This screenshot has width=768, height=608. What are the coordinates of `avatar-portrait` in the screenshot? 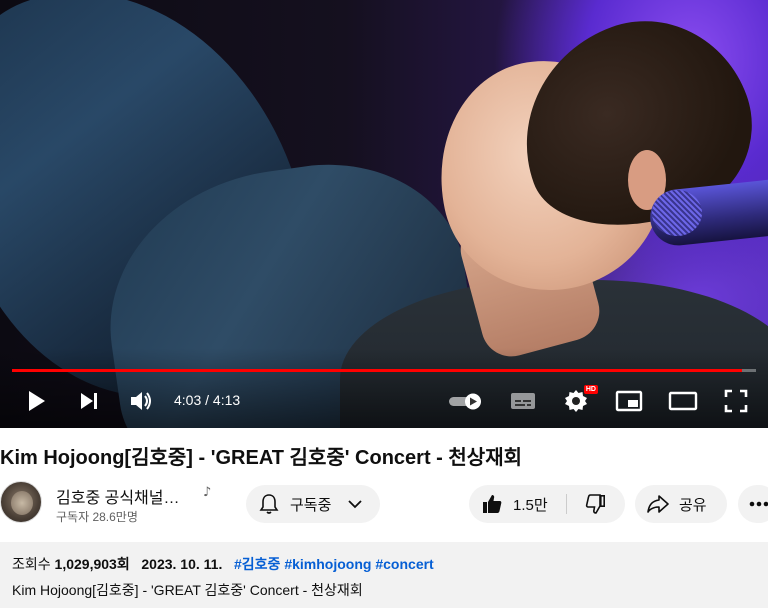 It's located at (22, 503).